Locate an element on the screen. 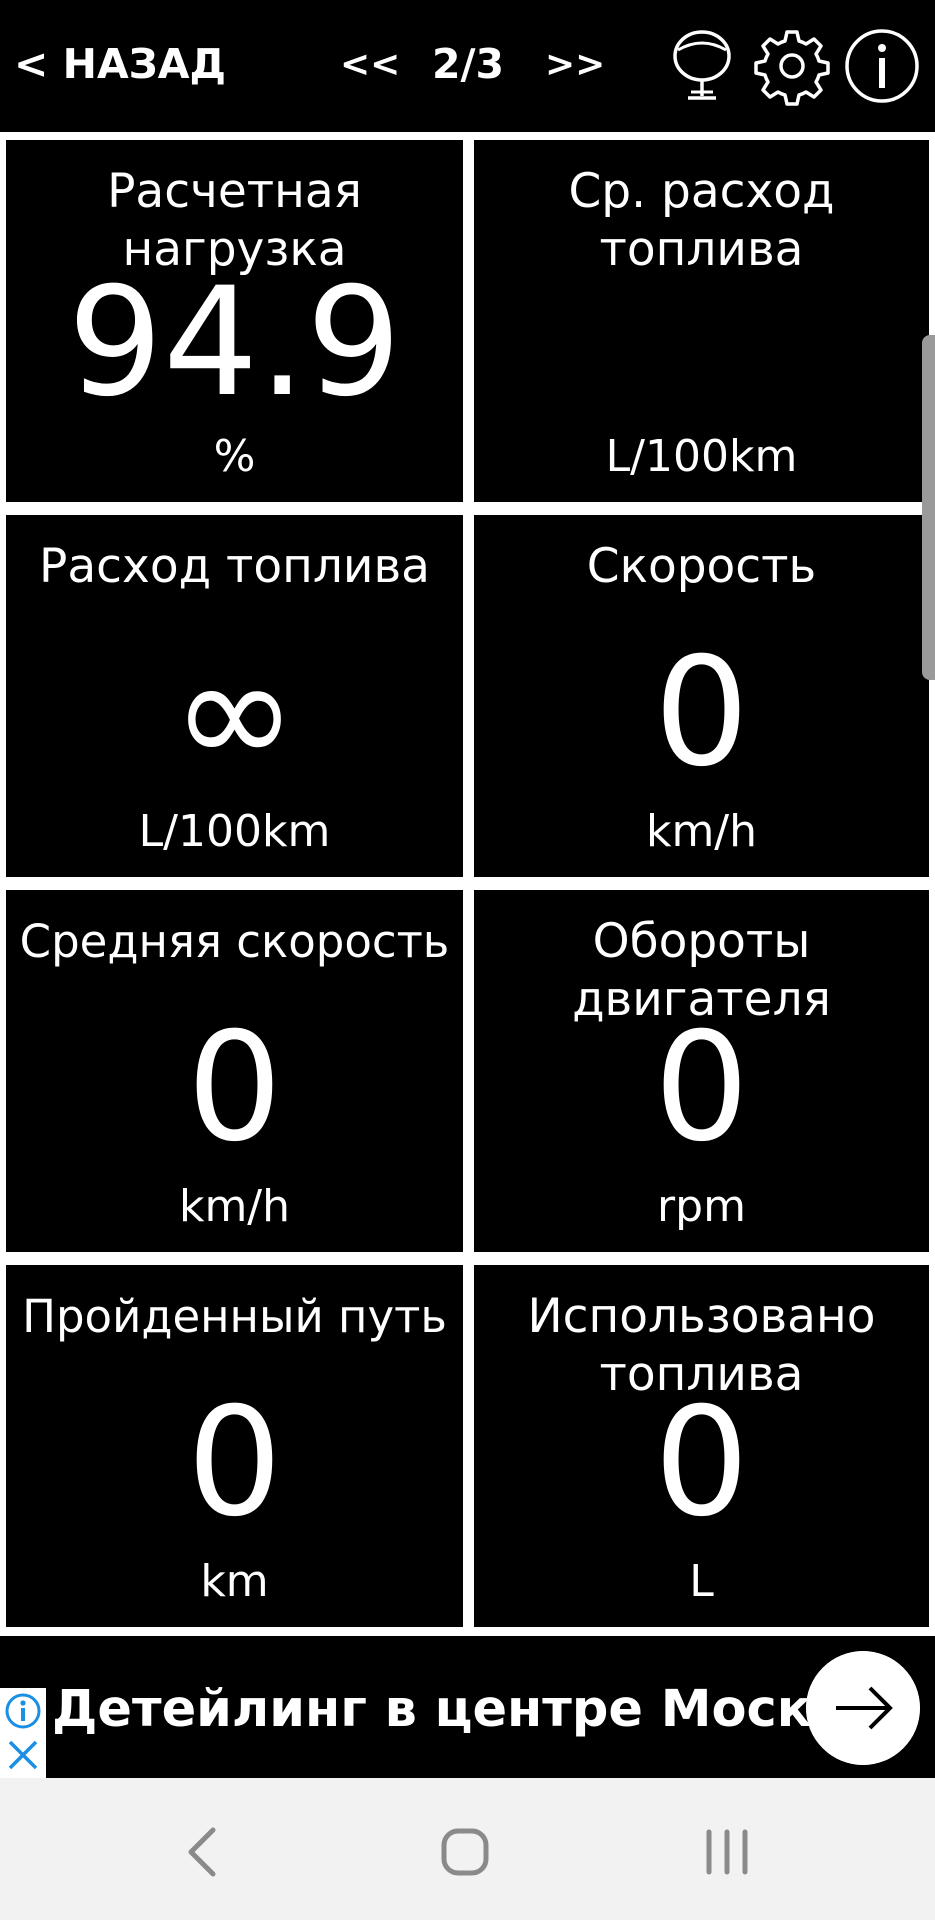 The image size is (935, 1920). gauge-tile-calculated-load: Расчетная нагрузка 94.9 % is located at coordinates (234, 321).